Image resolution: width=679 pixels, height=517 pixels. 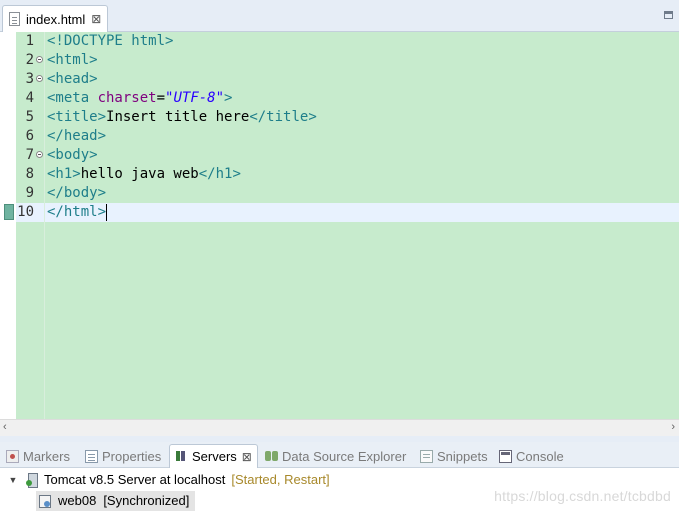 I want to click on line-number: 8, so click(x=29, y=174).